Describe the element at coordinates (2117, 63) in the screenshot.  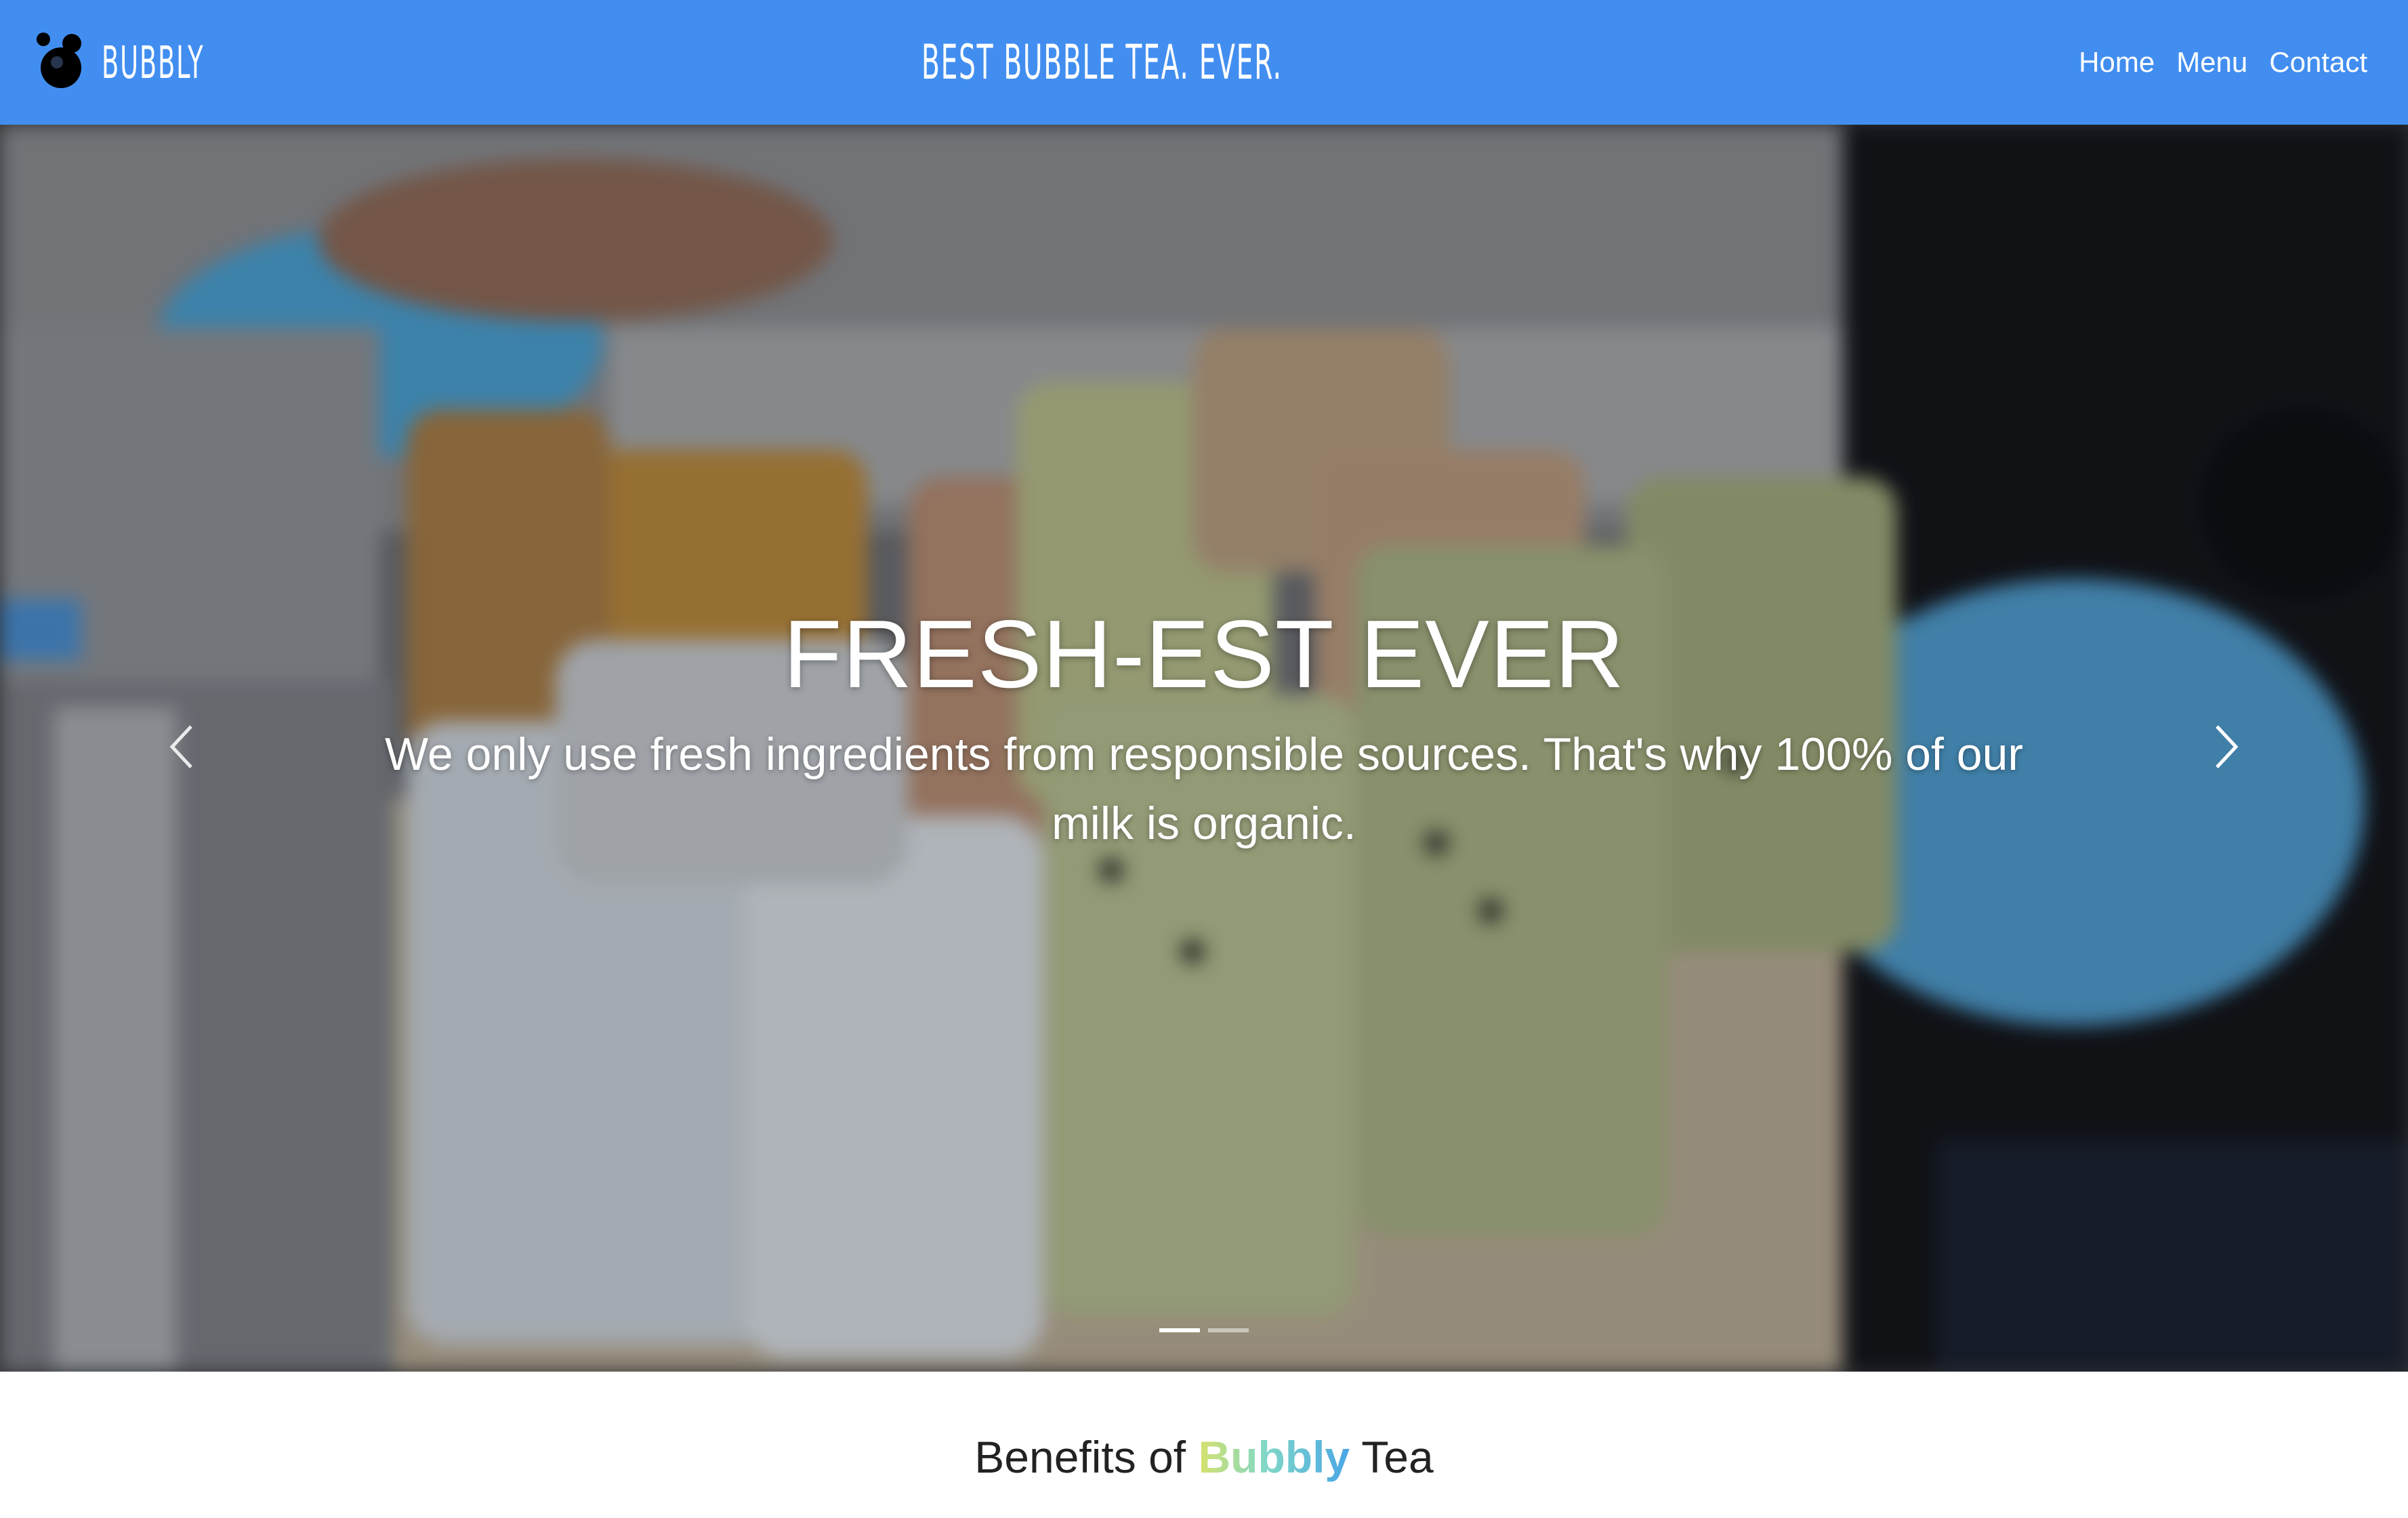
I see `nav-link-home: Home` at that location.